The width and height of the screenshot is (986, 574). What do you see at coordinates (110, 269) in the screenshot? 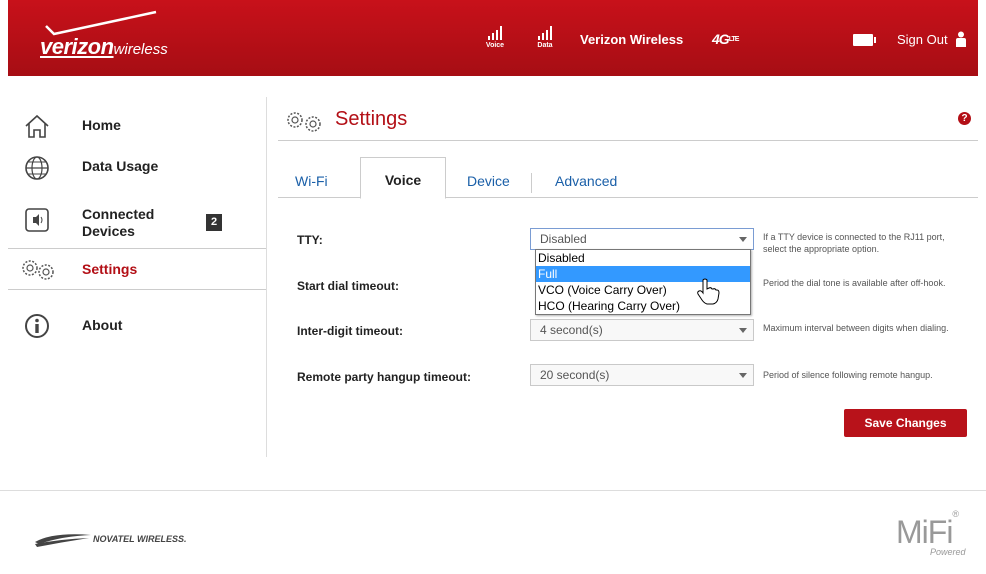
I see `sidebar-item-label: Settings` at bounding box center [110, 269].